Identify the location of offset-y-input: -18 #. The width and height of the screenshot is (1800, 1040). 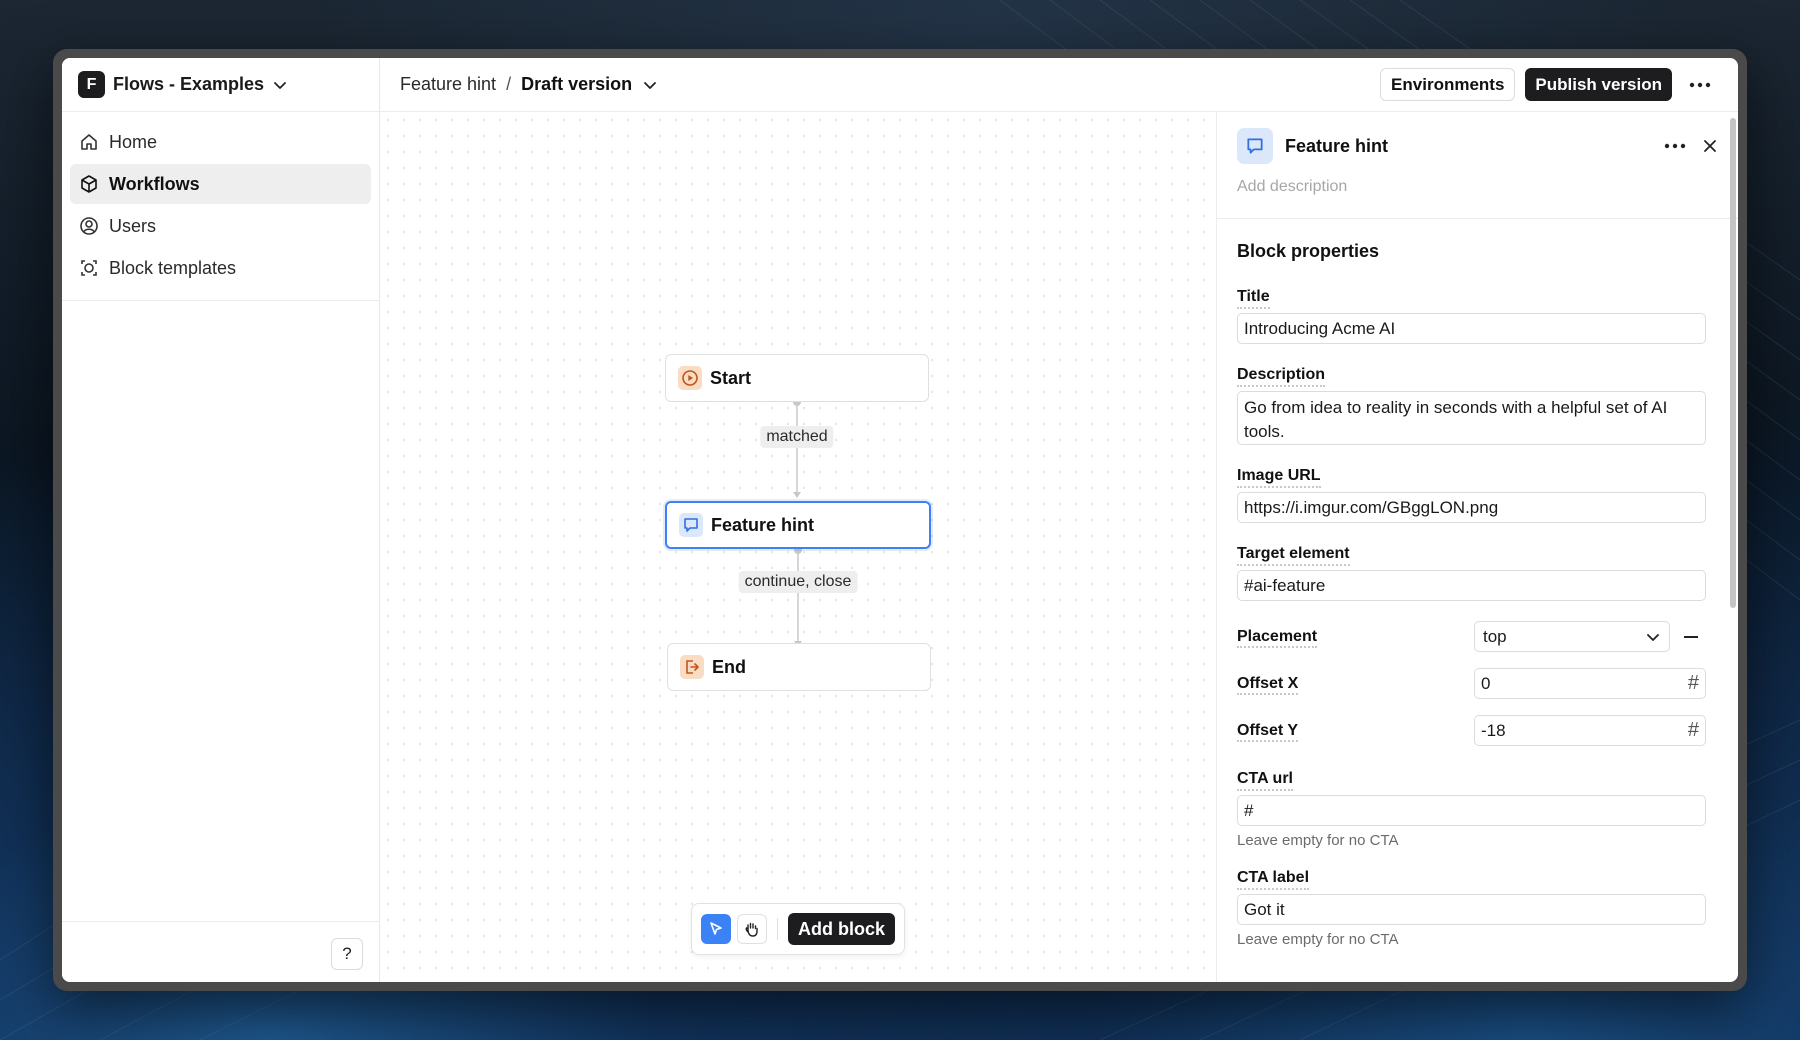
(1590, 730).